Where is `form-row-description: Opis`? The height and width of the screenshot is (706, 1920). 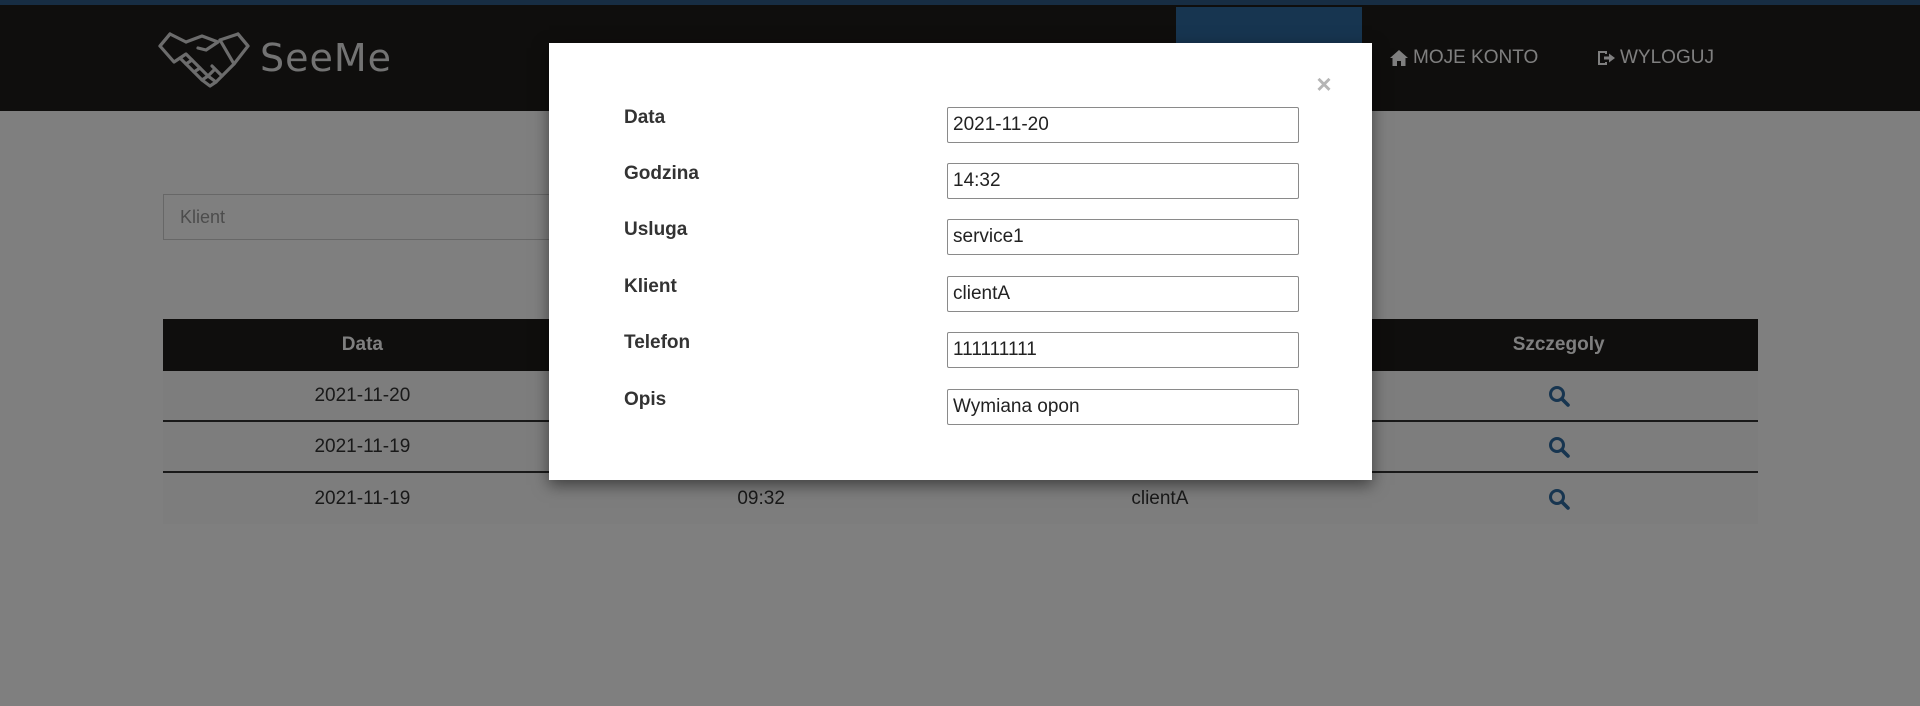
form-row-description: Opis is located at coordinates (974, 407).